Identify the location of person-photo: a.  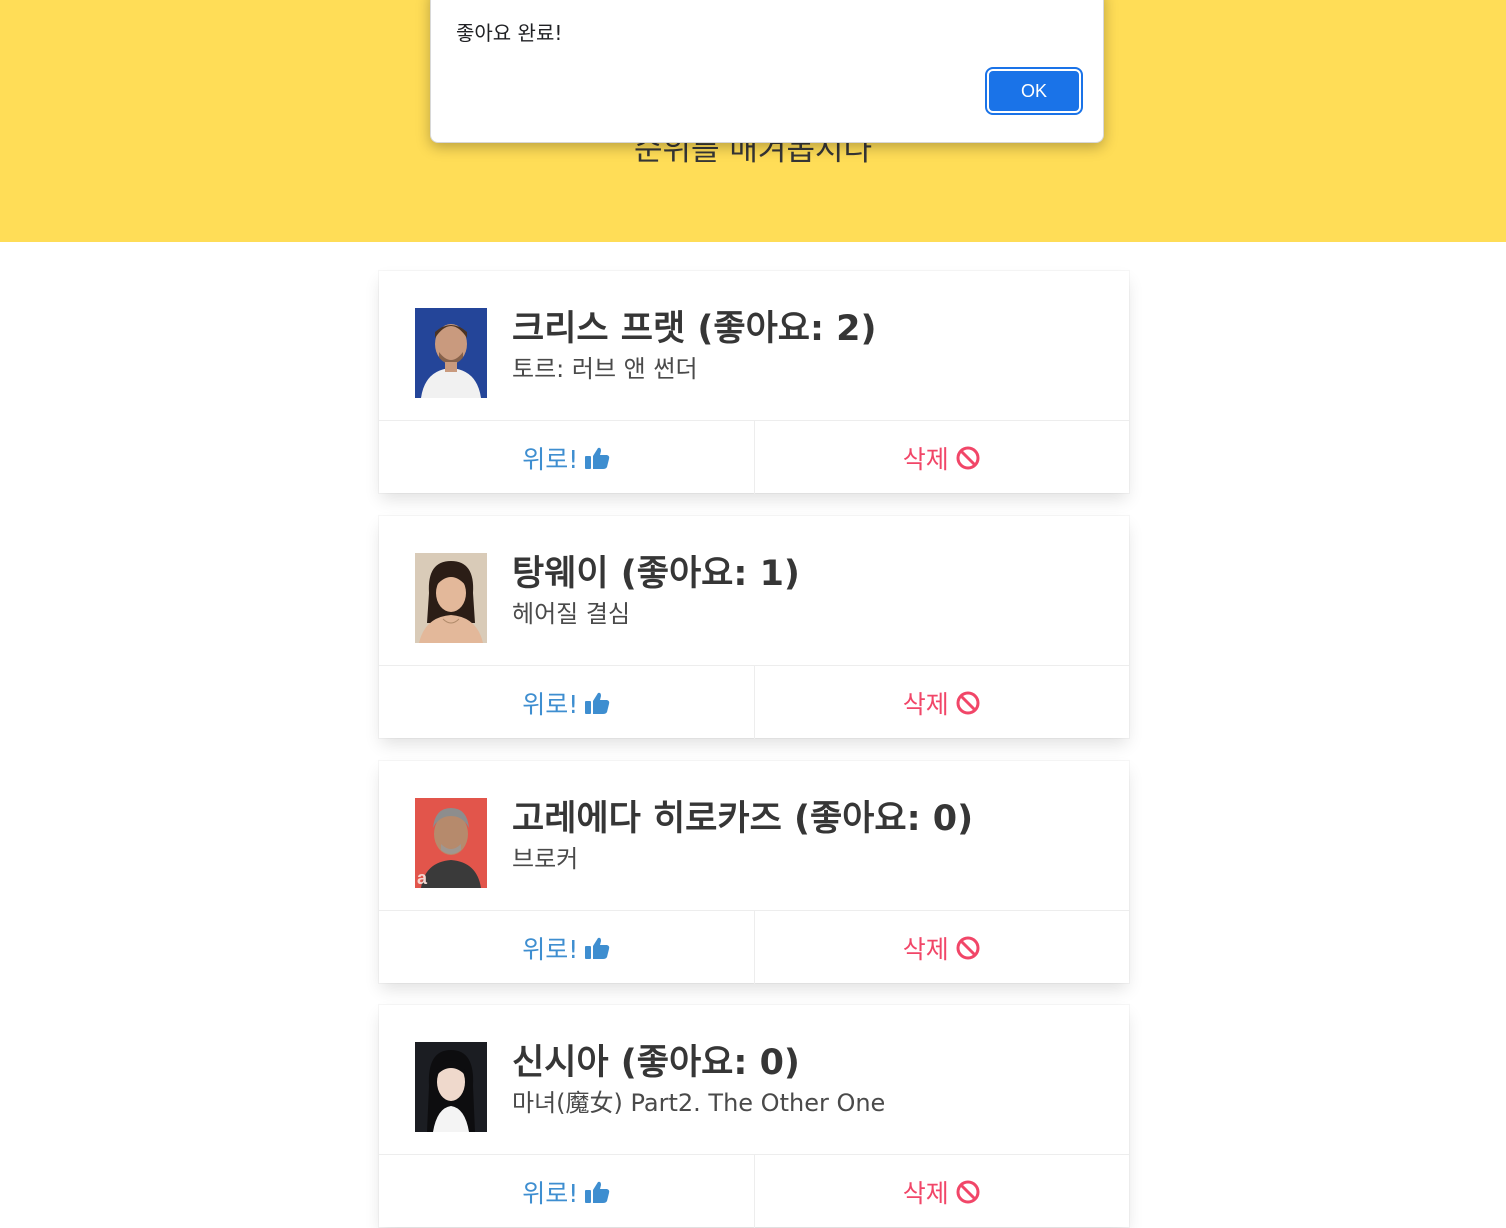
(451, 843).